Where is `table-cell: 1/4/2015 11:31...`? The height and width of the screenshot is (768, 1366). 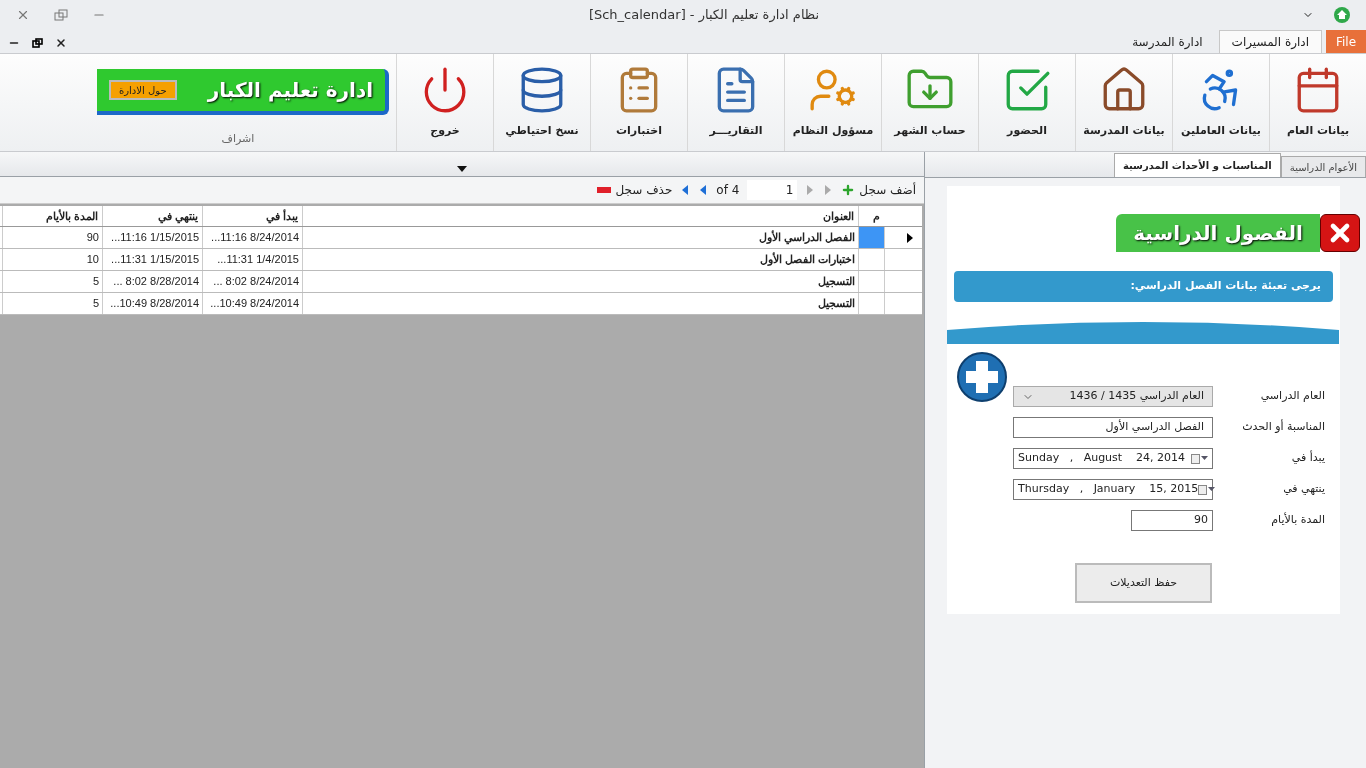 table-cell: 1/4/2015 11:31... is located at coordinates (252, 259).